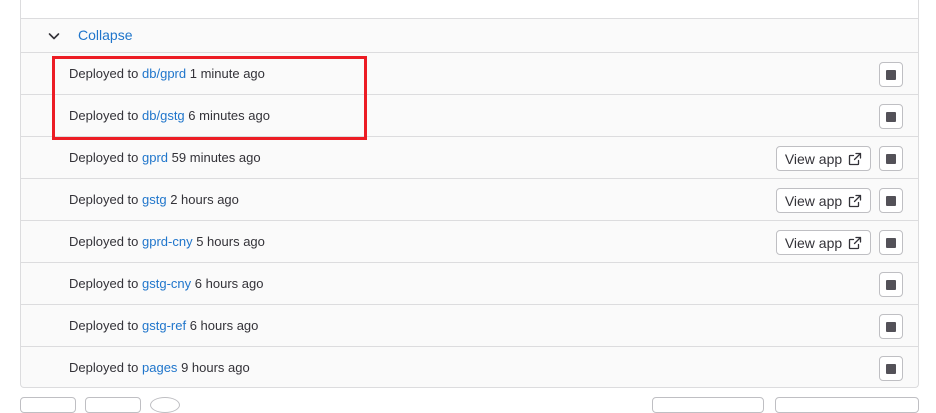 The height and width of the screenshot is (413, 936). I want to click on deployment-time: 9 hours ago, so click(215, 367).